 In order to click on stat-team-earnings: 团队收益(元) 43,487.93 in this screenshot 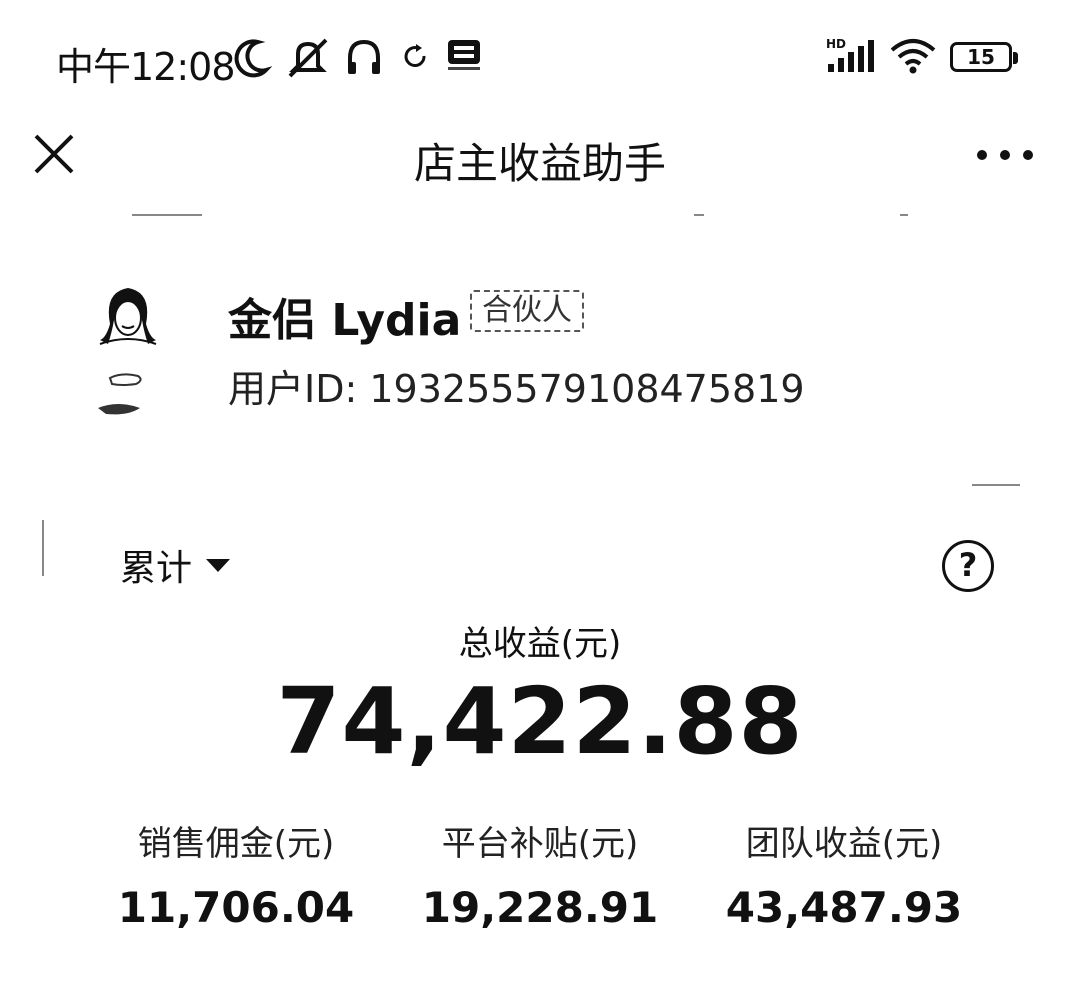, I will do `click(844, 874)`.